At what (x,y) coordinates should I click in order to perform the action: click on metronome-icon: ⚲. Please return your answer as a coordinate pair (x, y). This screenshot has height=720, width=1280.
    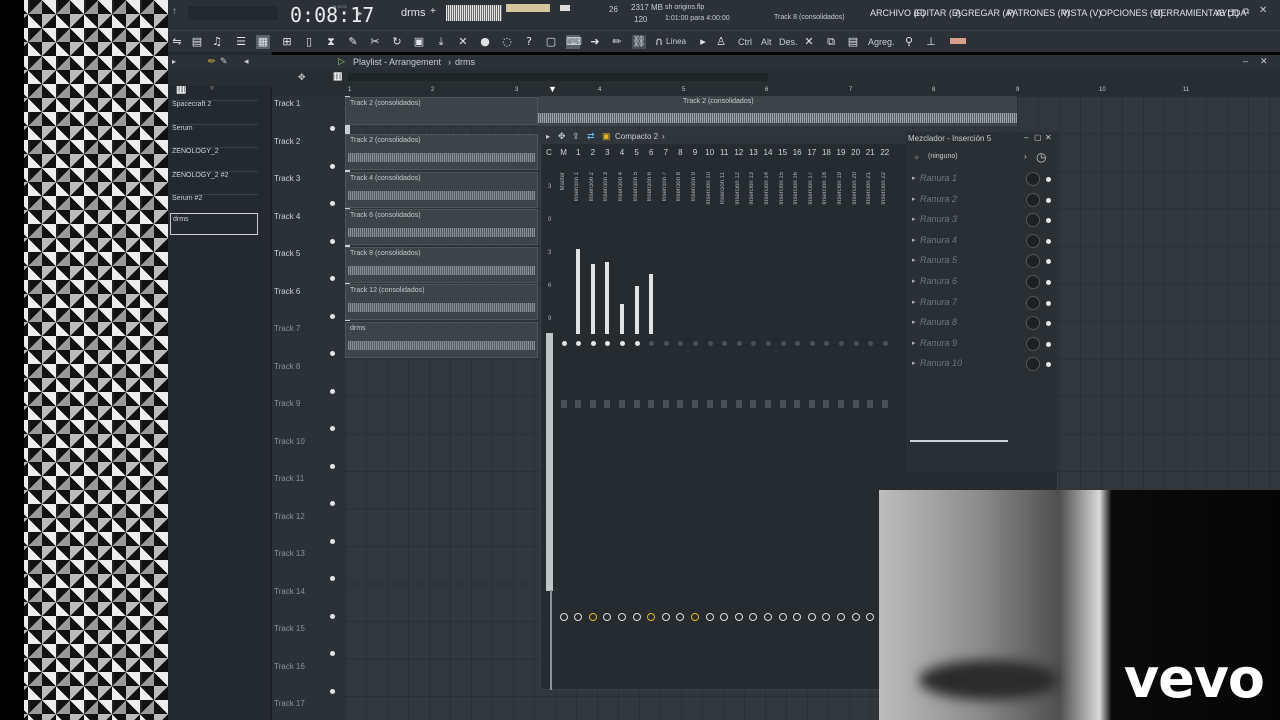
    Looking at the image, I should click on (909, 42).